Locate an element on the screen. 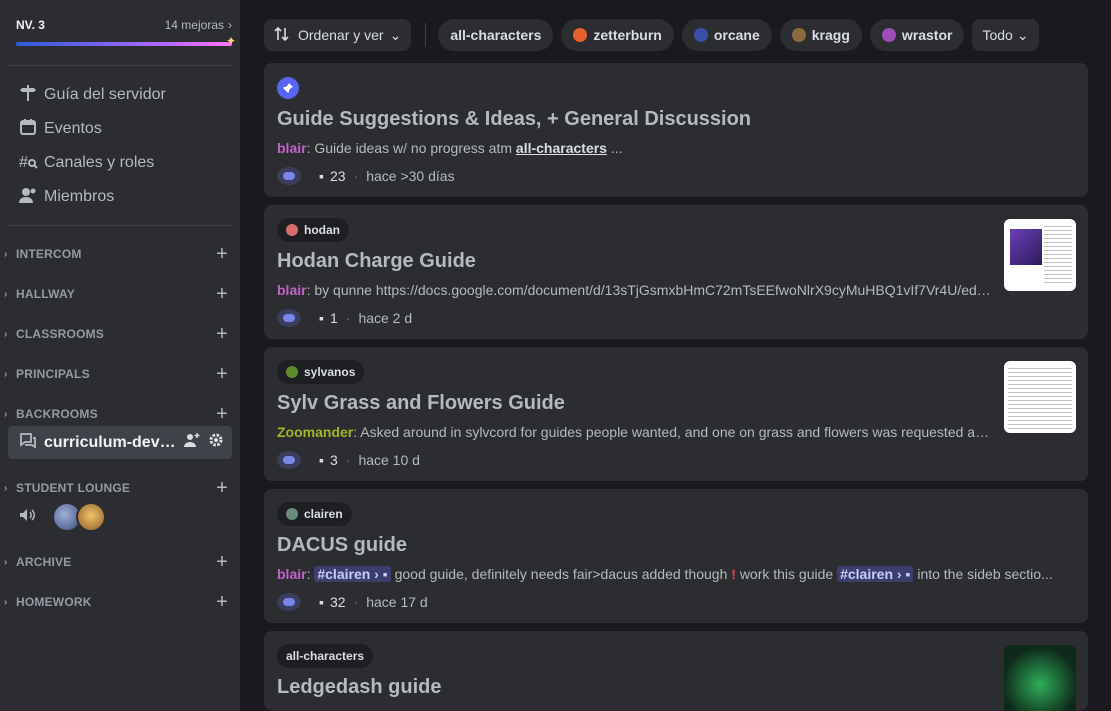  nav-members: Miembros is located at coordinates (120, 197).